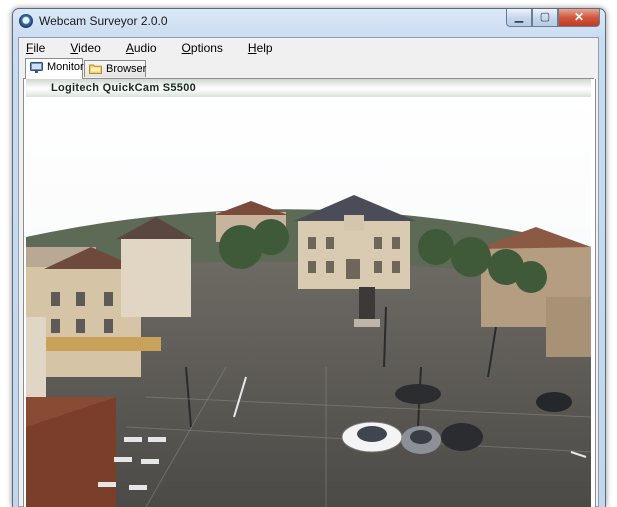 This screenshot has height=507, width=617. Describe the element at coordinates (95, 69) in the screenshot. I see `folder-icon` at that location.